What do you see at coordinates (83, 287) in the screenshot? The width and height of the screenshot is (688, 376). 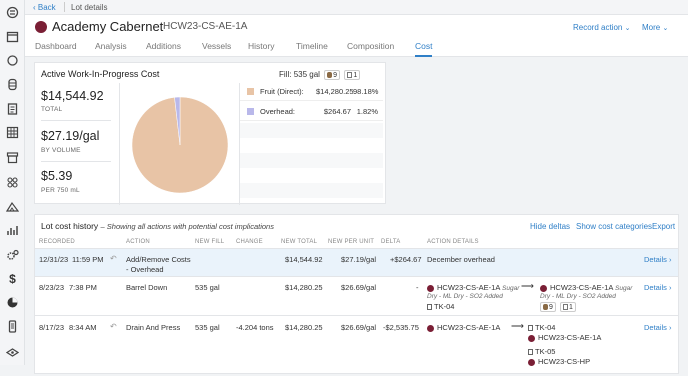 I see `row-time: 7:38 PM` at bounding box center [83, 287].